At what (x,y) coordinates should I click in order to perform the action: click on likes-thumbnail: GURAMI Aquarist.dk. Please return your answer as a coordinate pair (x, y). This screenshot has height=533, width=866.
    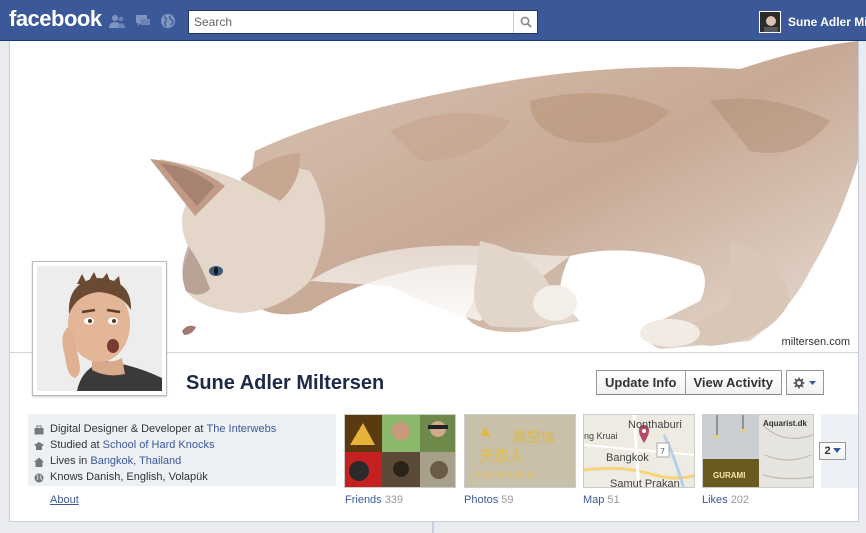
    Looking at the image, I should click on (758, 451).